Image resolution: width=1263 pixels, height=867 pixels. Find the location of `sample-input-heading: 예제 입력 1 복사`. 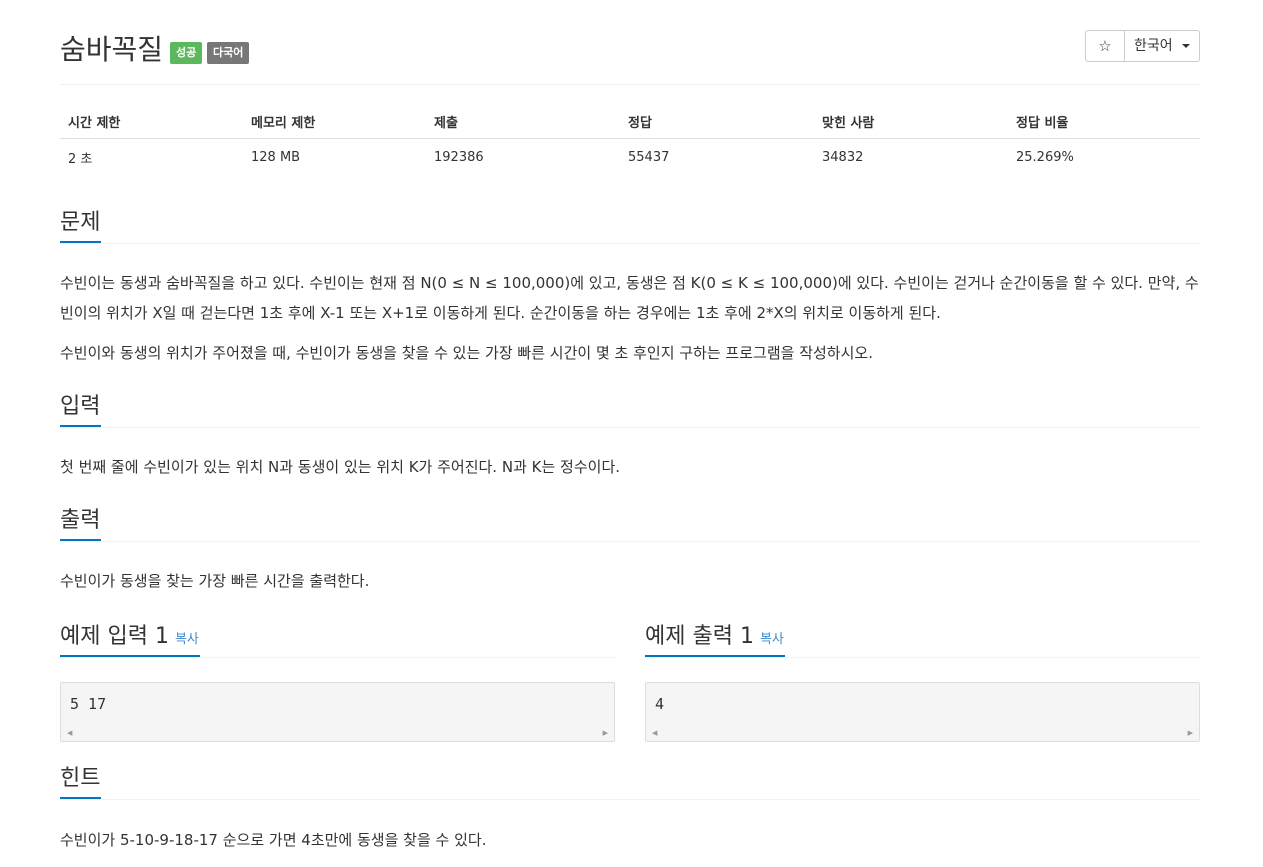

sample-input-heading: 예제 입력 1 복사 is located at coordinates (130, 639).